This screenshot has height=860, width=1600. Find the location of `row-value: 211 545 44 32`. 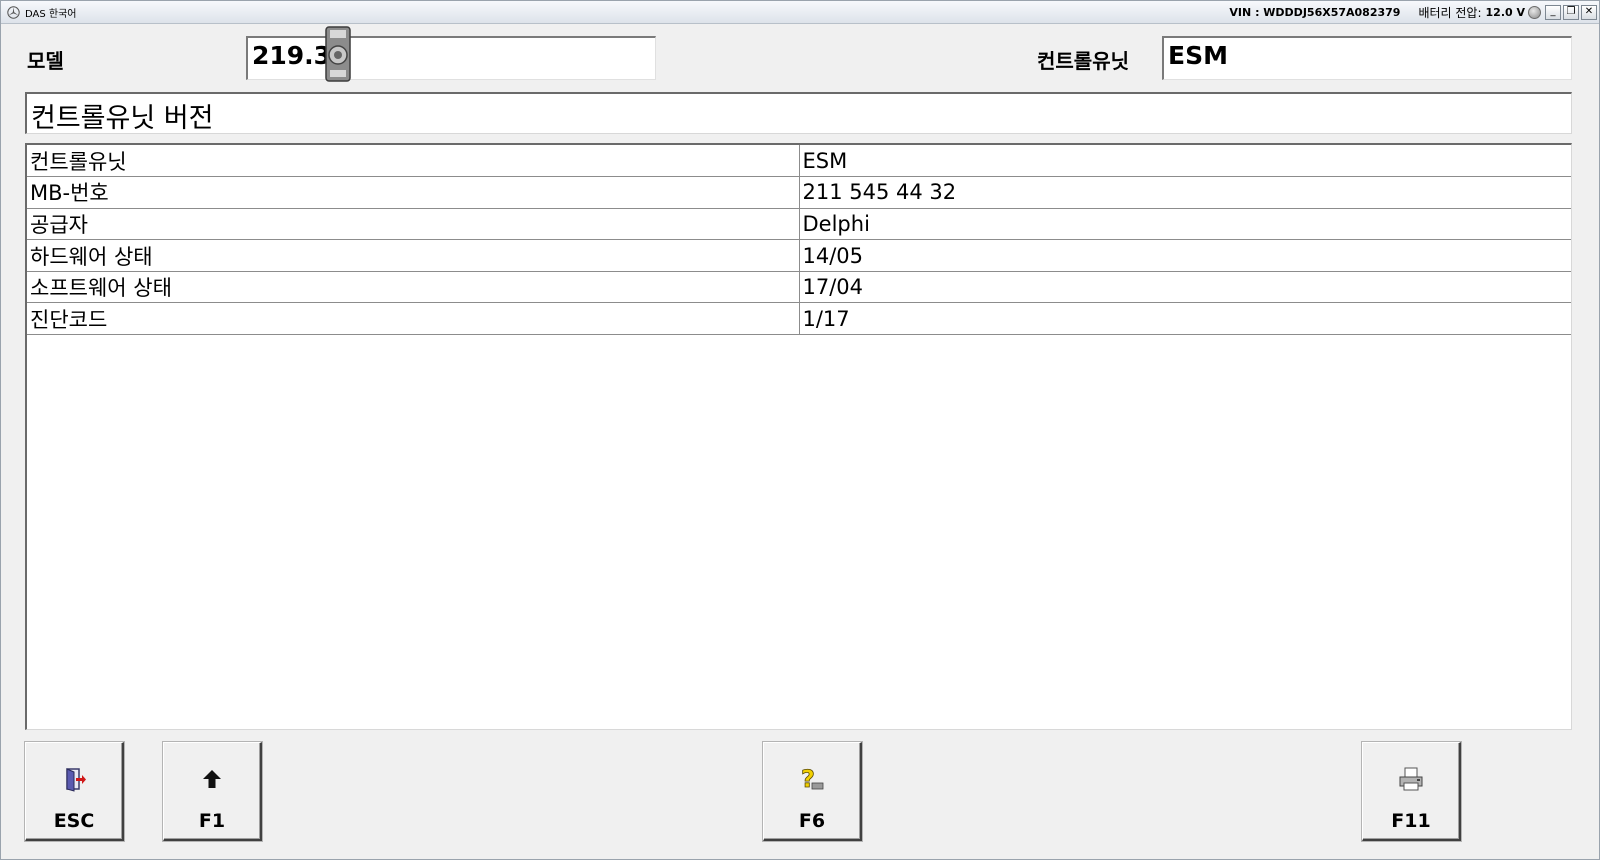

row-value: 211 545 44 32 is located at coordinates (1185, 192).